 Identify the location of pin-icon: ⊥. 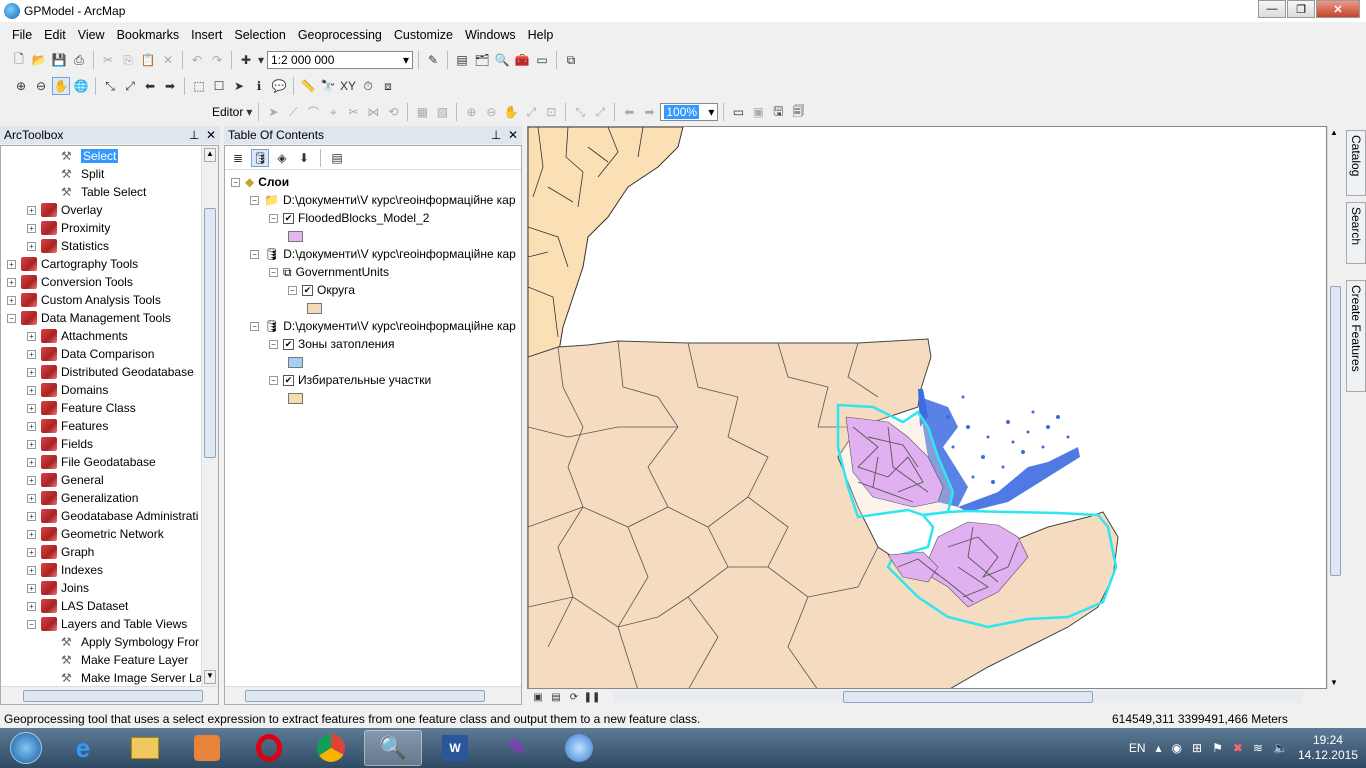
(194, 135).